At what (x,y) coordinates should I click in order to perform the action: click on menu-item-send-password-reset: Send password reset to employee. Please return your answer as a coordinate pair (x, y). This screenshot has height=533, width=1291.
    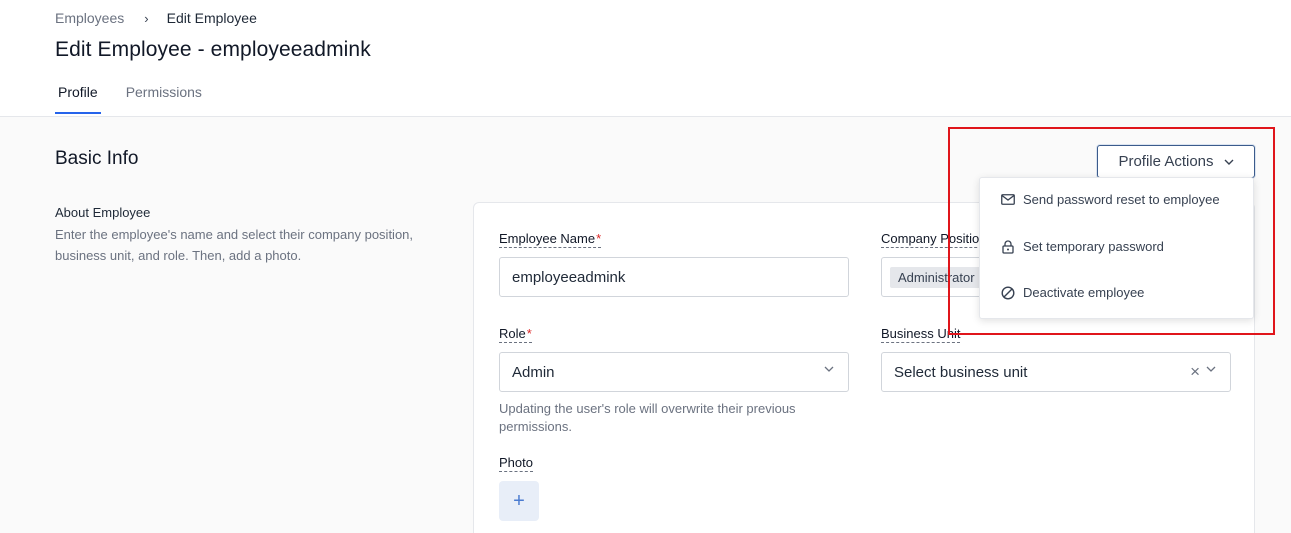
    Looking at the image, I should click on (1110, 199).